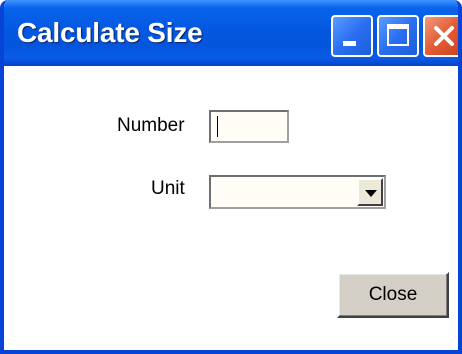 This screenshot has width=462, height=354. Describe the element at coordinates (217, 126) in the screenshot. I see `text-caret` at that location.